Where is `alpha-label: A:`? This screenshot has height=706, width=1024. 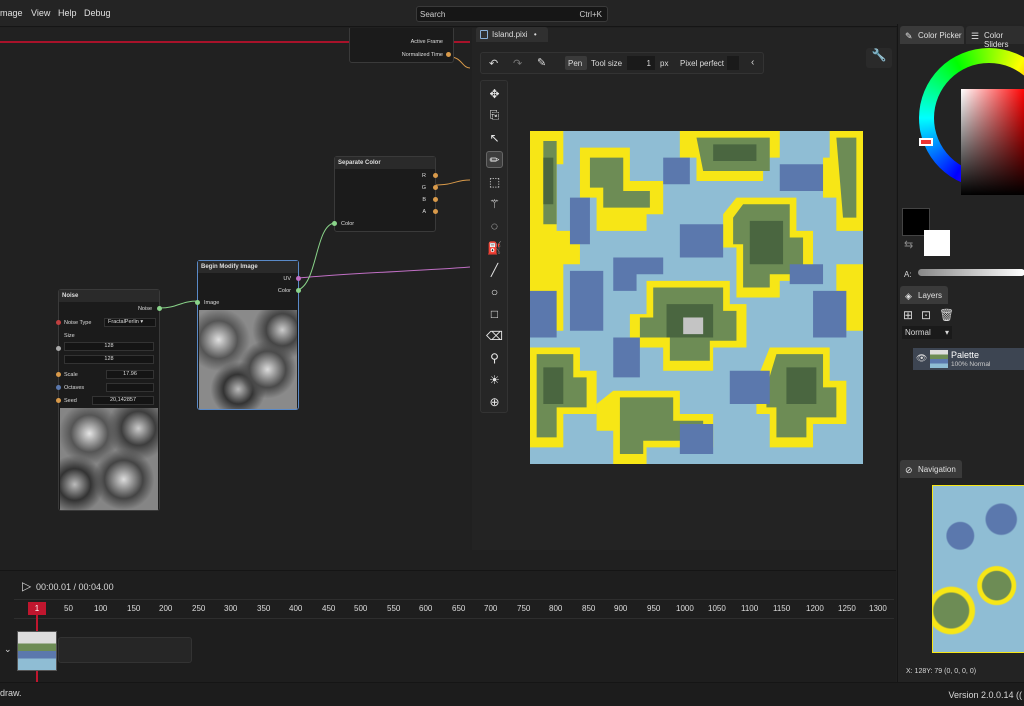 alpha-label: A: is located at coordinates (908, 274).